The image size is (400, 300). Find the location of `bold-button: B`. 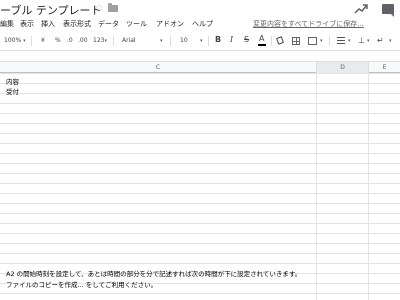

bold-button: B is located at coordinates (218, 39).